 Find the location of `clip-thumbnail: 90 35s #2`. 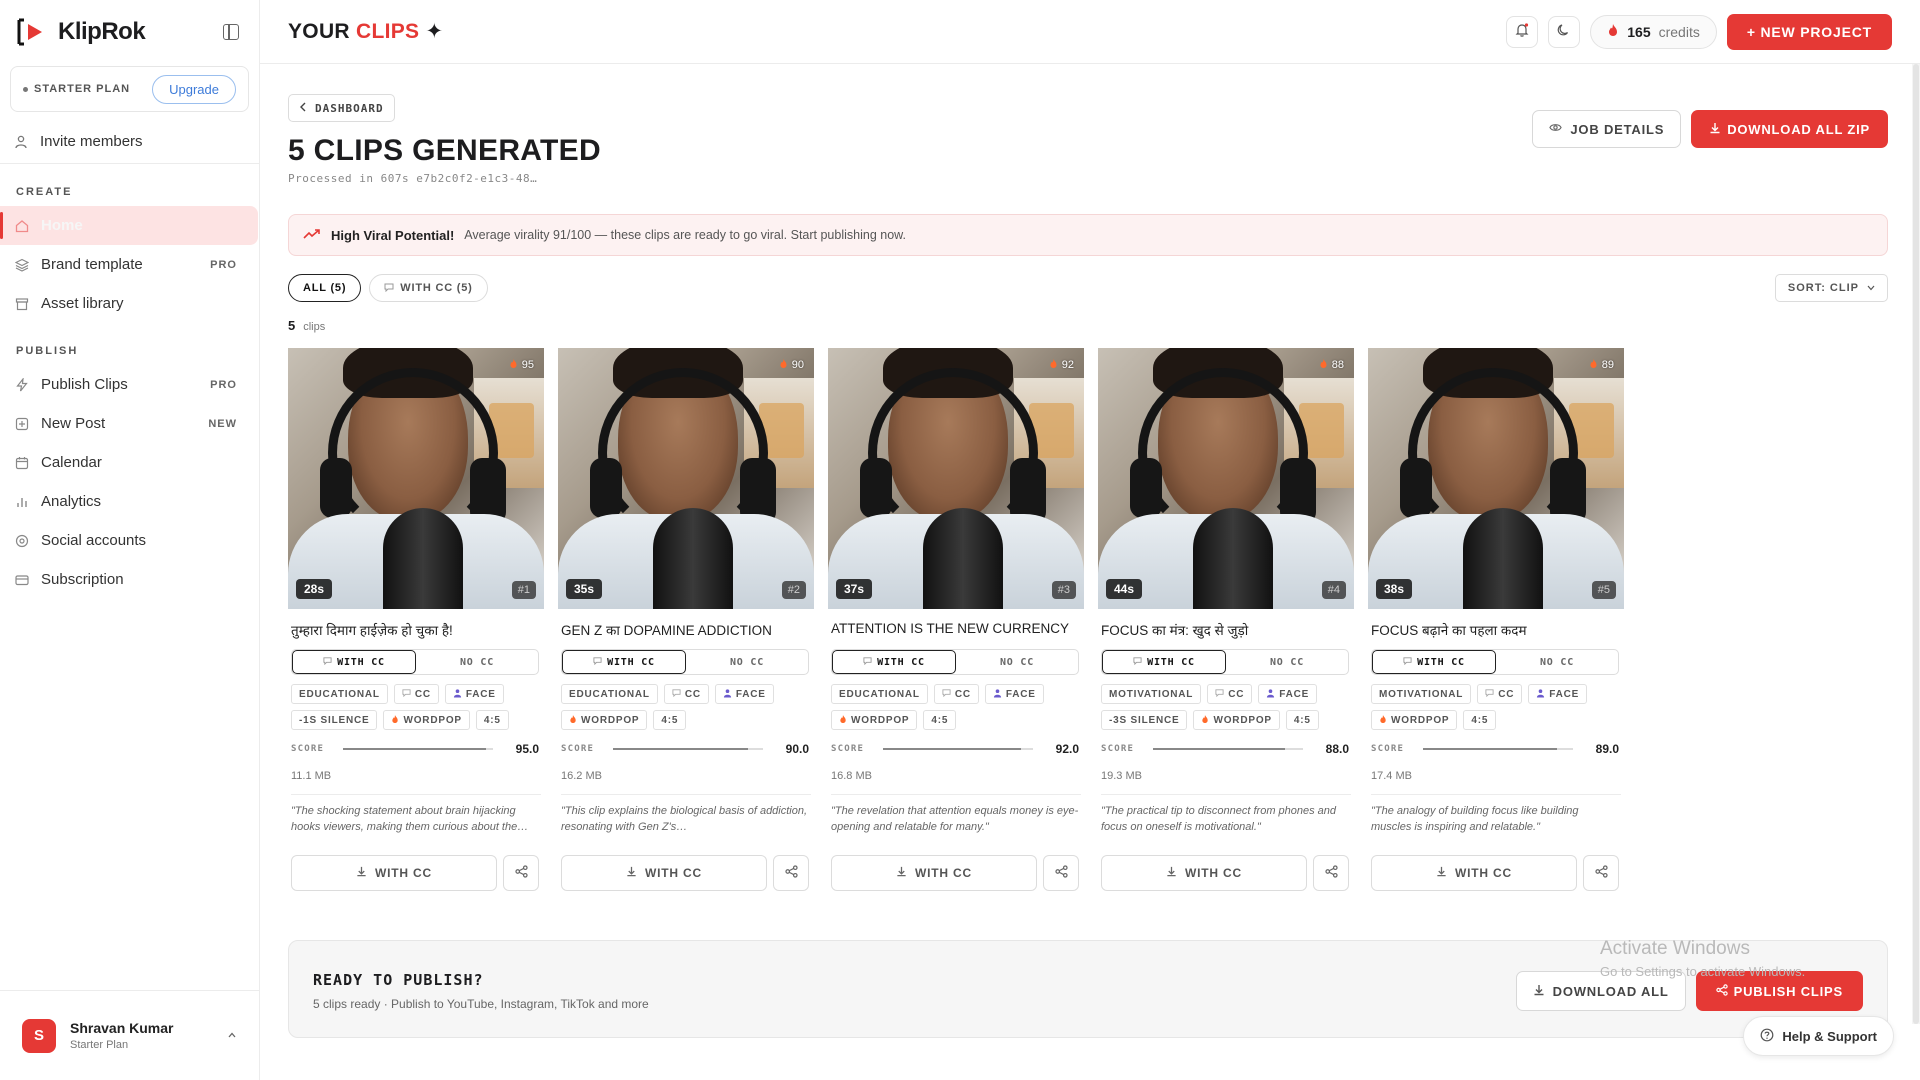

clip-thumbnail: 90 35s #2 is located at coordinates (686, 478).